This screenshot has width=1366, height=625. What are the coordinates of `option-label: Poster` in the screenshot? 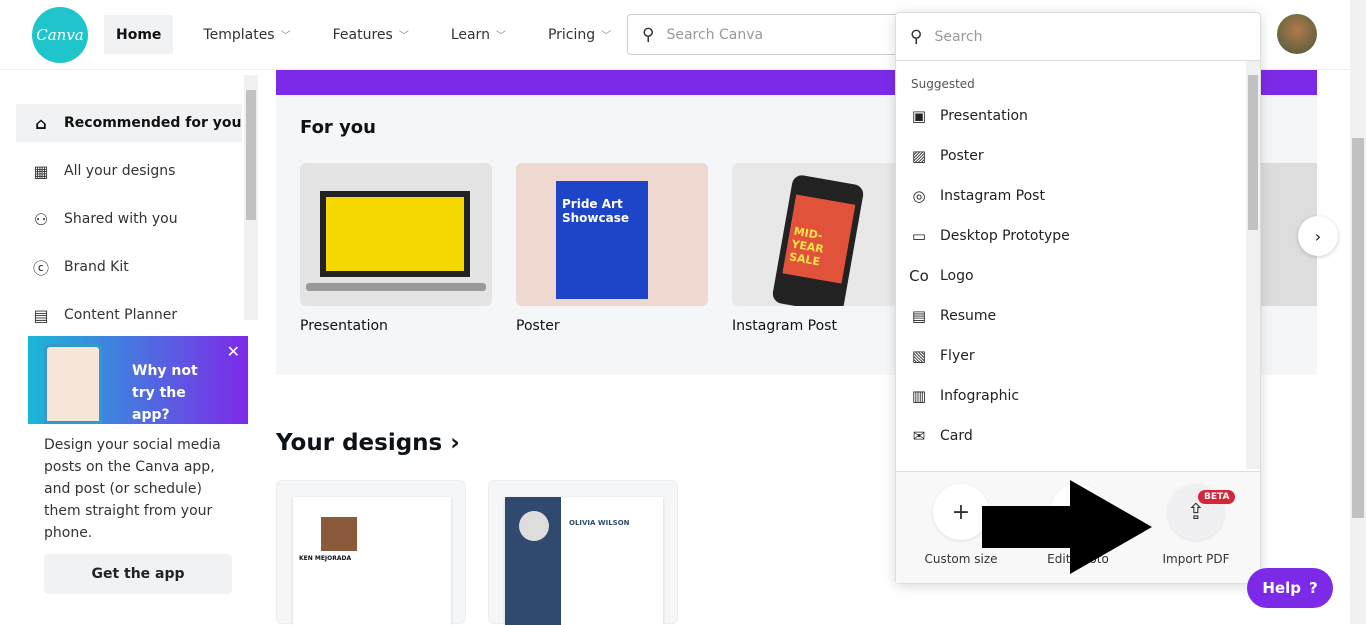 It's located at (962, 156).